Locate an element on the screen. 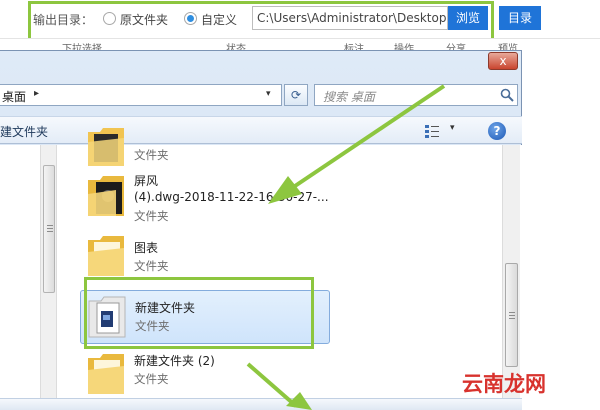 The image size is (600, 410). search-icon is located at coordinates (507, 95).